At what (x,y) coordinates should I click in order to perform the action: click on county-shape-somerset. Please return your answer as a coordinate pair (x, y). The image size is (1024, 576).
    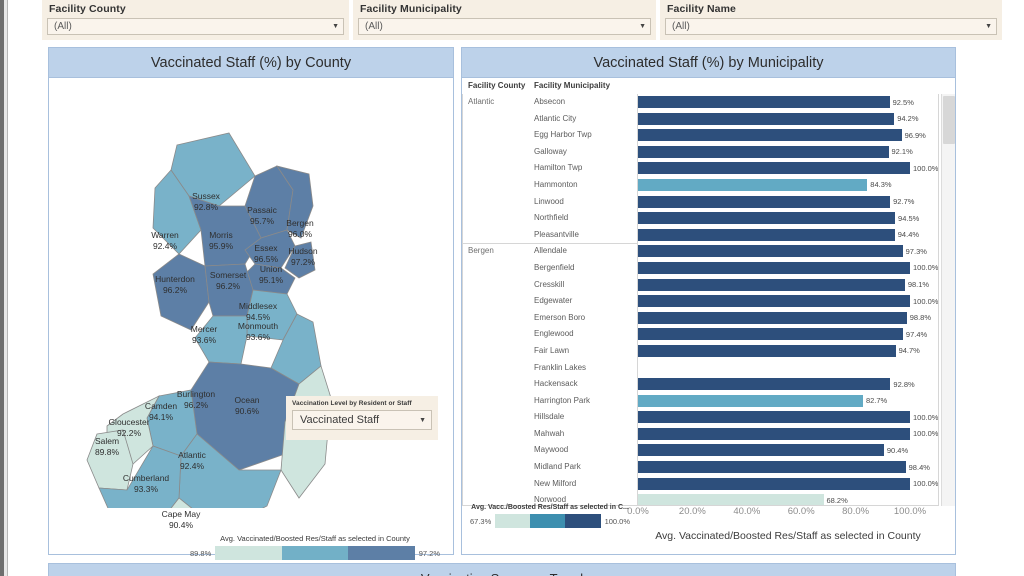
    Looking at the image, I should click on (229, 290).